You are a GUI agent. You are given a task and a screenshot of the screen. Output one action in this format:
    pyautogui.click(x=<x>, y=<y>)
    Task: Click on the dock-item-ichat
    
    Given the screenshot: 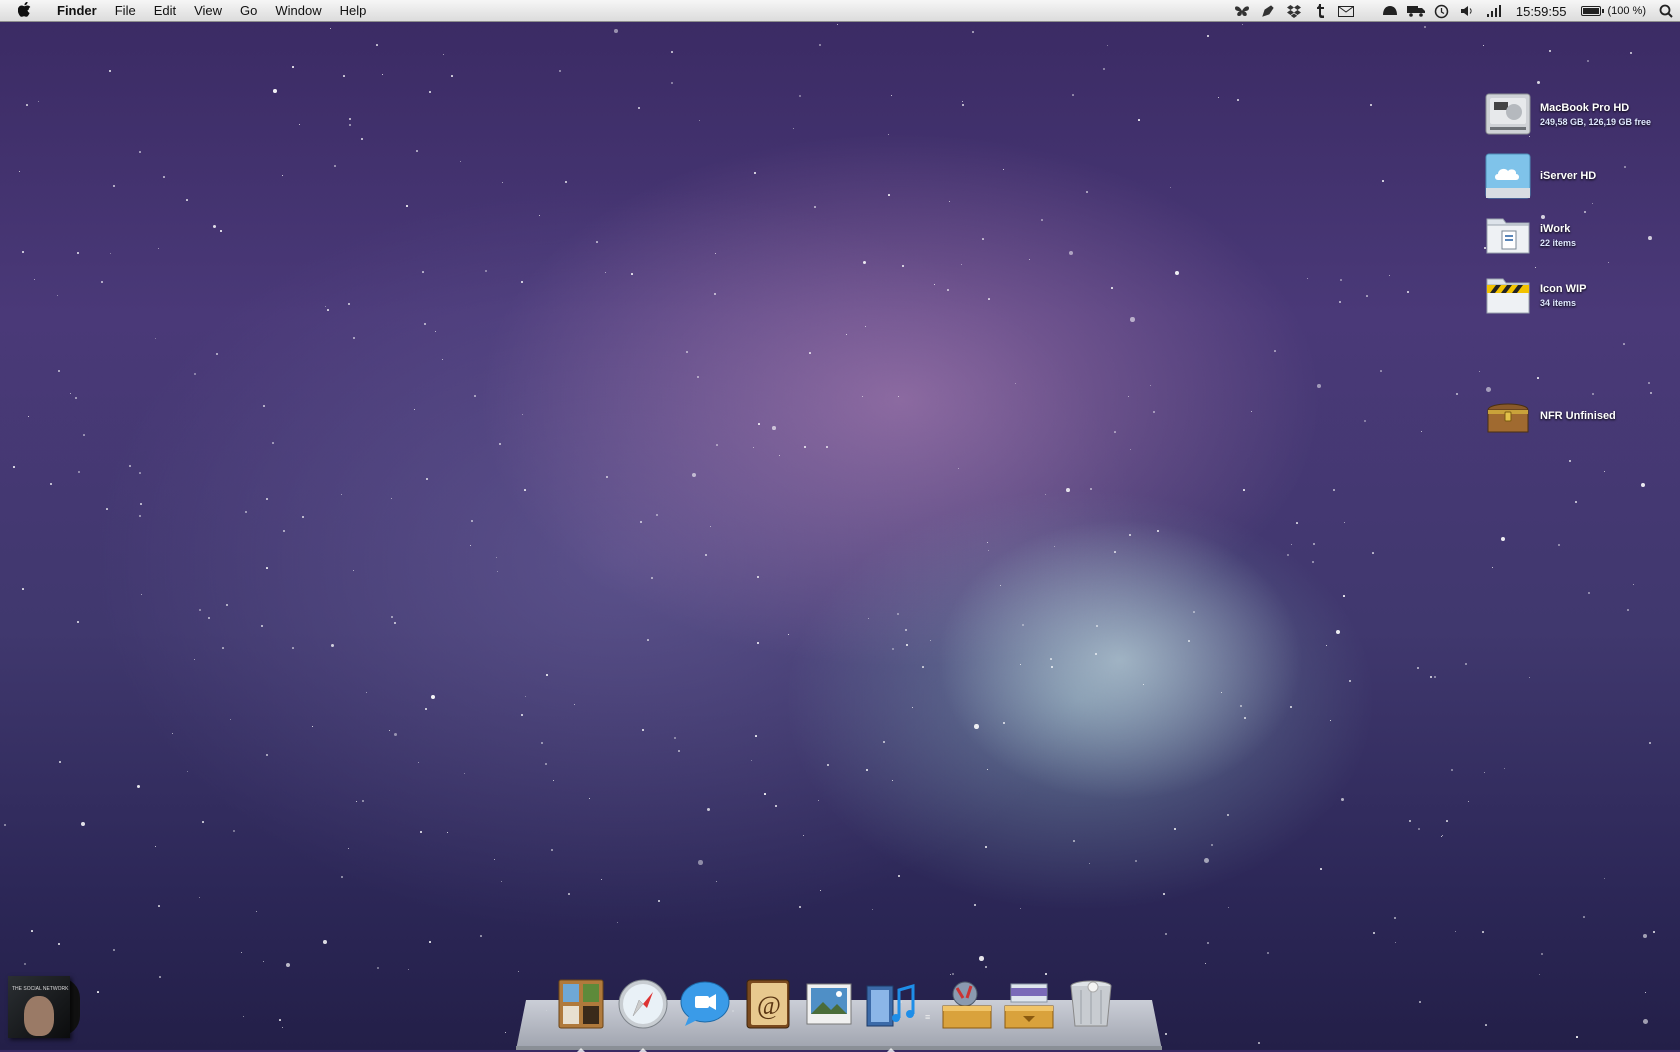 What is the action you would take?
    pyautogui.click(x=705, y=1000)
    